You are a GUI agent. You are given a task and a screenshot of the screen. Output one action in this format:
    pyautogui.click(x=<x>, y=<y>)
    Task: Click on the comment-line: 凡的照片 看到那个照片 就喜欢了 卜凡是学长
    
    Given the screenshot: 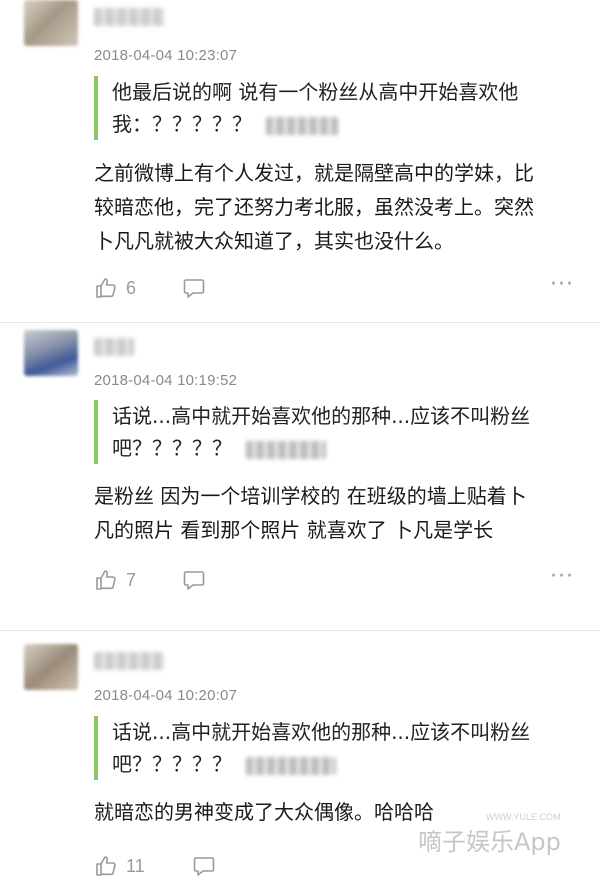 What is the action you would take?
    pyautogui.click(x=294, y=530)
    